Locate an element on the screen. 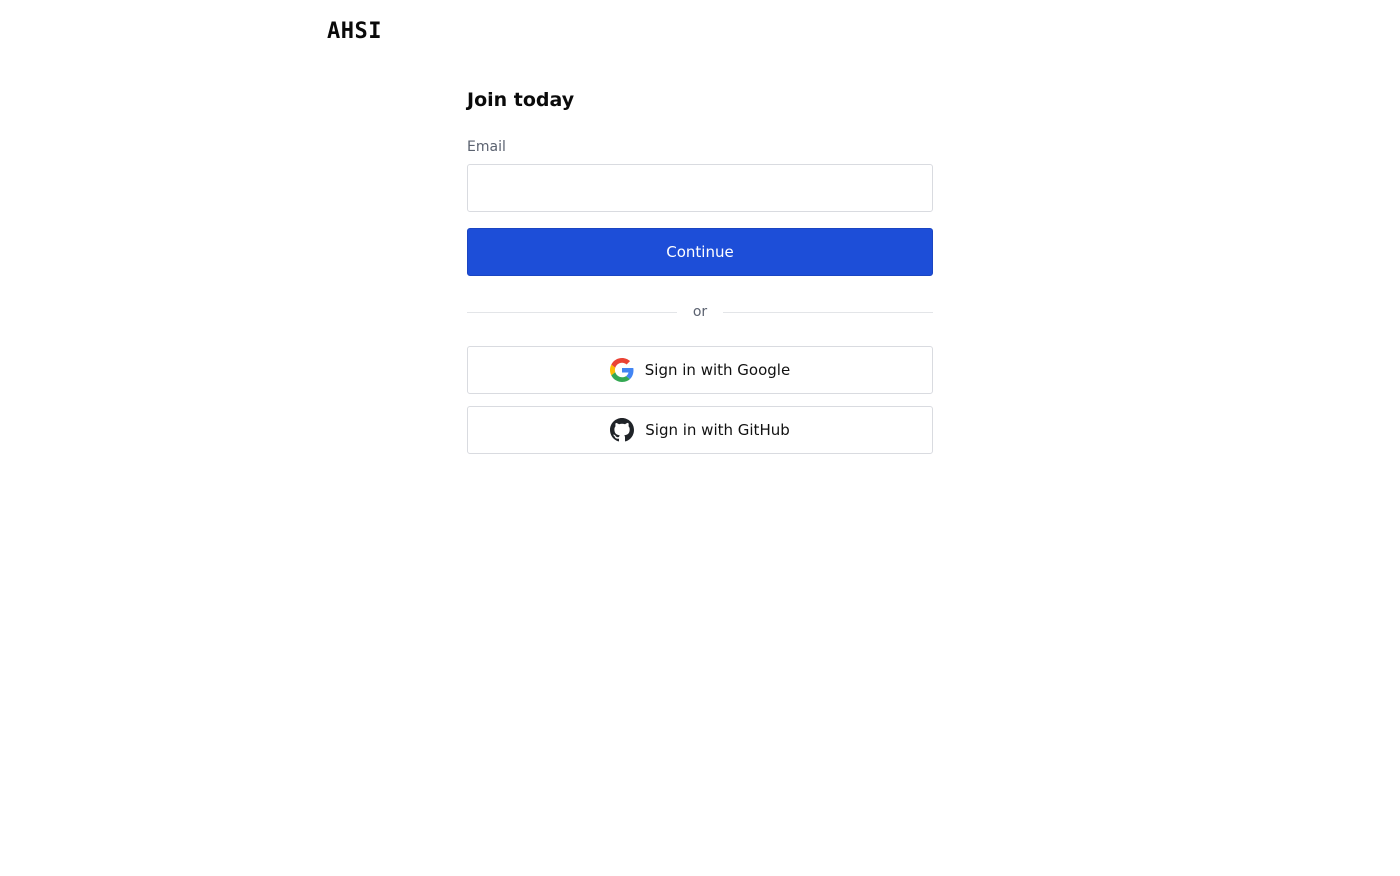 Image resolution: width=1400 pixels, height=876 pixels. continue-button: Continue is located at coordinates (700, 252).